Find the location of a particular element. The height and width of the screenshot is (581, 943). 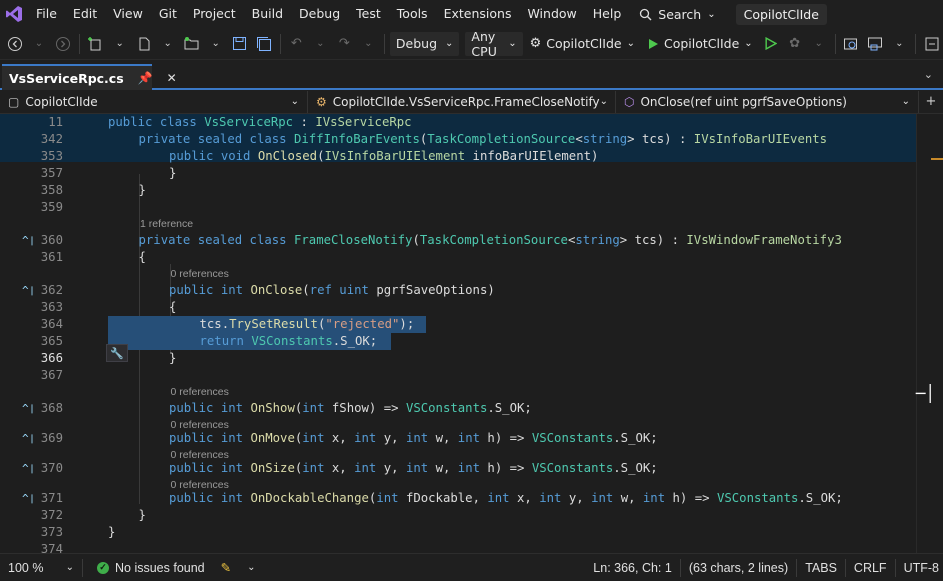

line-number: 353 is located at coordinates (51, 156).